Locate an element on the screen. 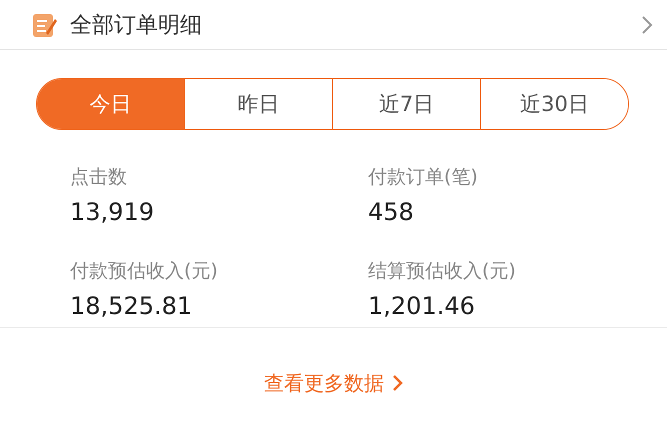 The height and width of the screenshot is (438, 667). stat-label: 点击数 is located at coordinates (99, 177).